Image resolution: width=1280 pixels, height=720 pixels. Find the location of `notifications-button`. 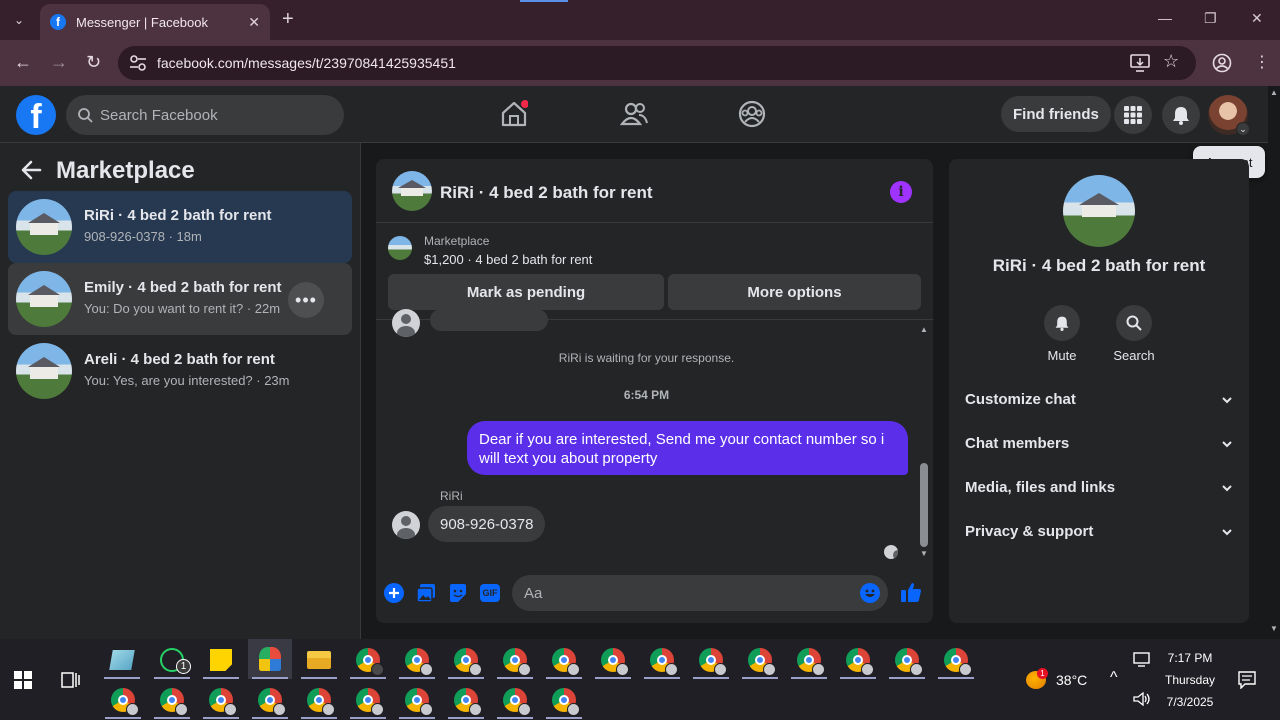

notifications-button is located at coordinates (1181, 115).